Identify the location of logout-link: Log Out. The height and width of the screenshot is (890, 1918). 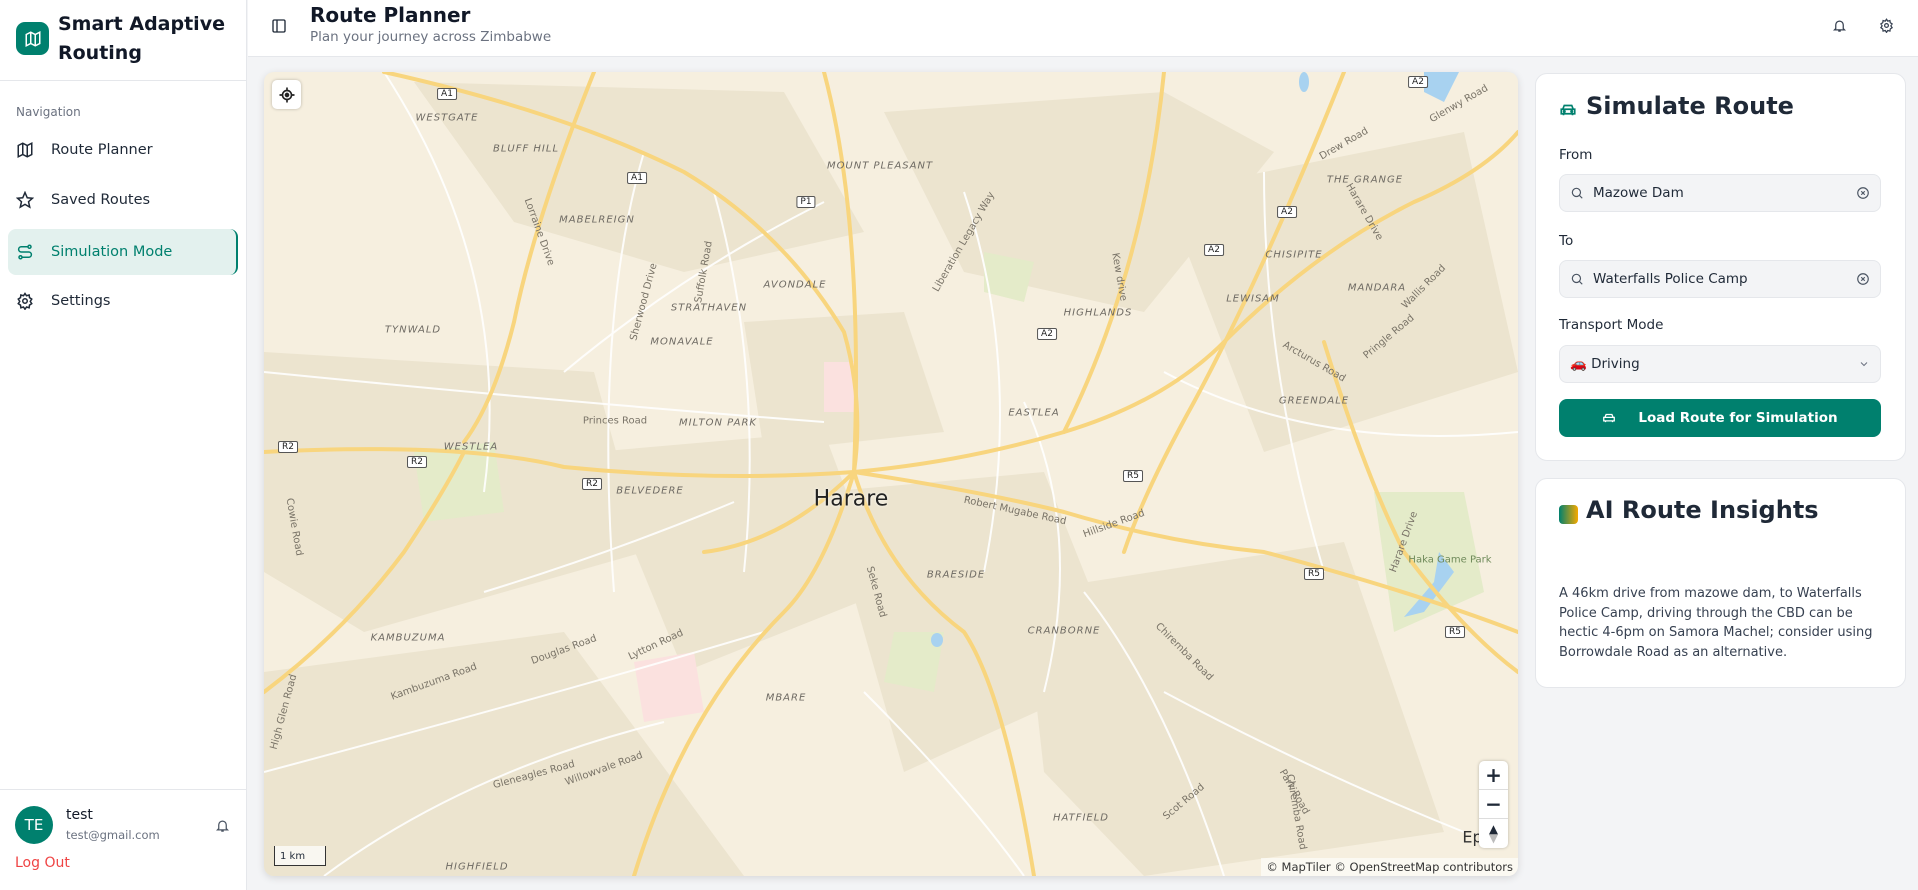
(42, 863).